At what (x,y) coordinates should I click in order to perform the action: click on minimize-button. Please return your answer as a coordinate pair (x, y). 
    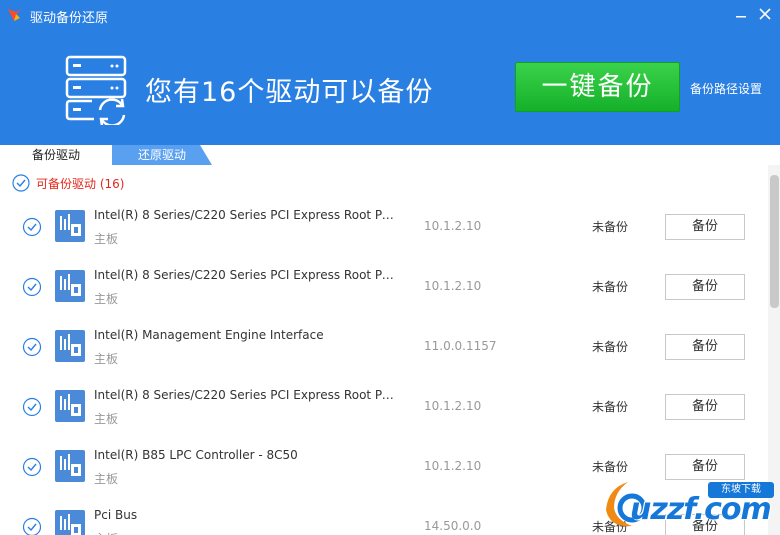
    Looking at the image, I should click on (741, 15).